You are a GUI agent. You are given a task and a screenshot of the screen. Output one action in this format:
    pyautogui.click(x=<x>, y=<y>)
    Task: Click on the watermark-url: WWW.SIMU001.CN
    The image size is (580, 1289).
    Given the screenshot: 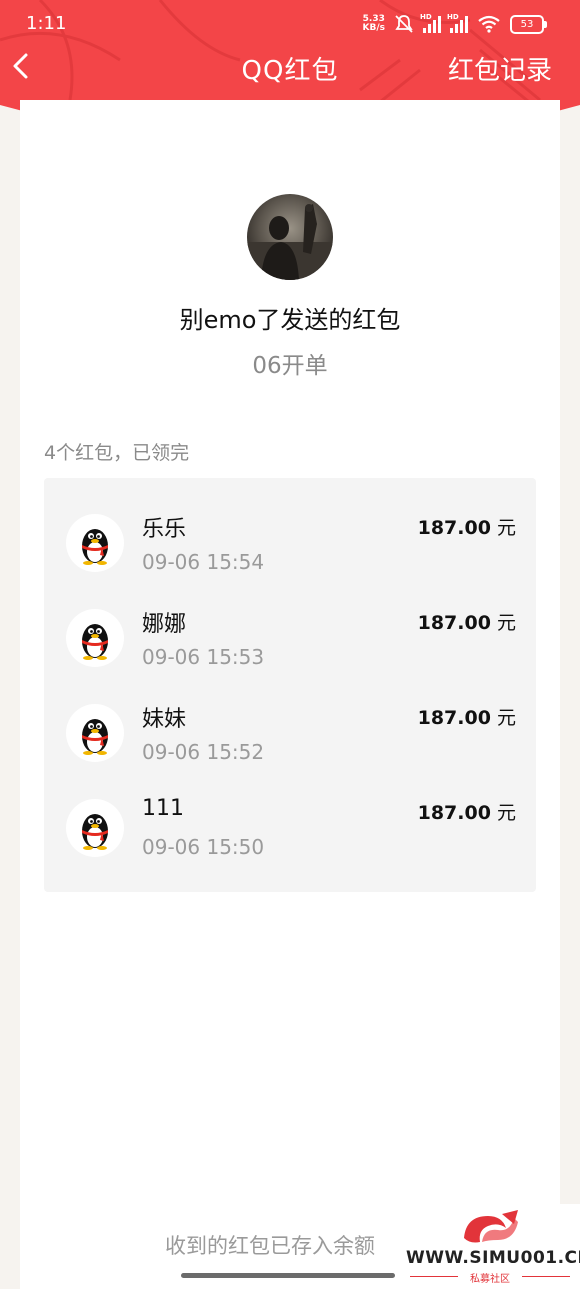 What is the action you would take?
    pyautogui.click(x=493, y=1258)
    